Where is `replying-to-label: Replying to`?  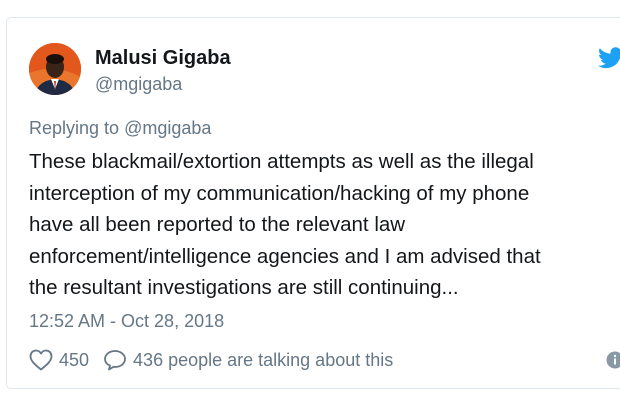
replying-to-label: Replying to is located at coordinates (74, 128).